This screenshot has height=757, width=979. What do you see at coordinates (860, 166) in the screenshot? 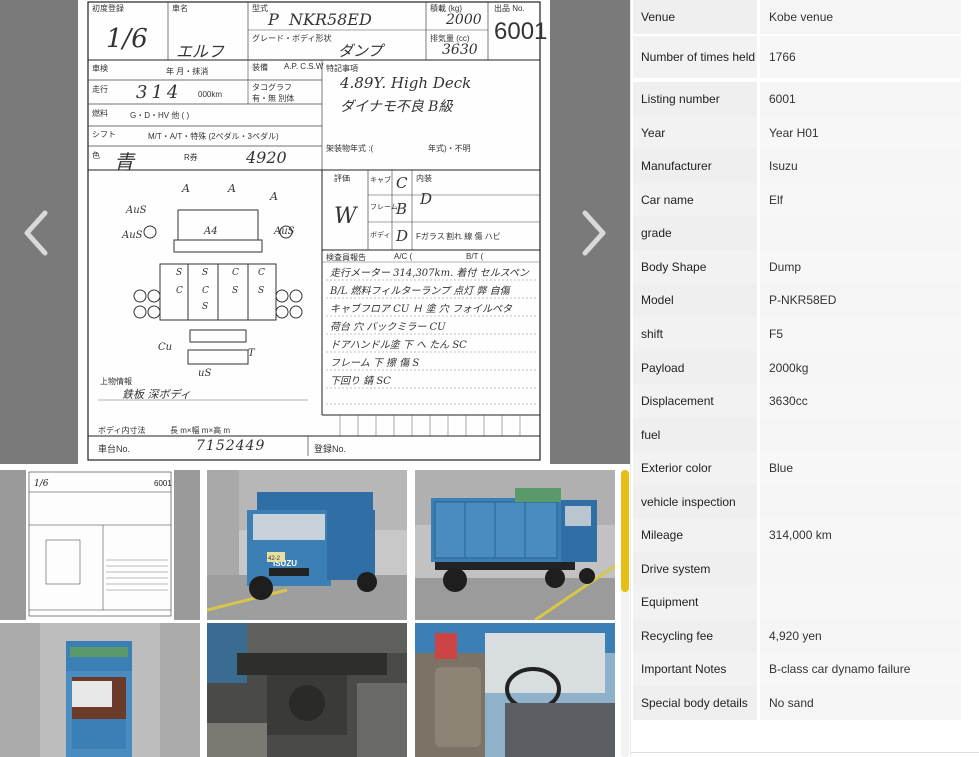
I see `spec-value: Isuzu` at bounding box center [860, 166].